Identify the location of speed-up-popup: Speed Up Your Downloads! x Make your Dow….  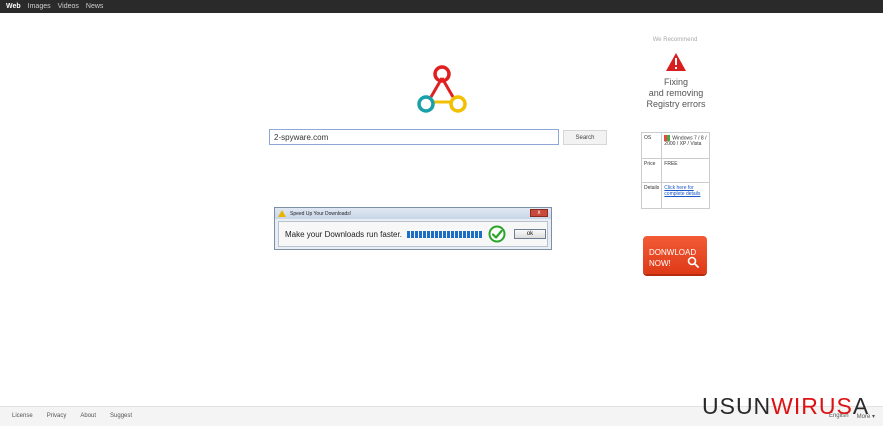
(413, 228).